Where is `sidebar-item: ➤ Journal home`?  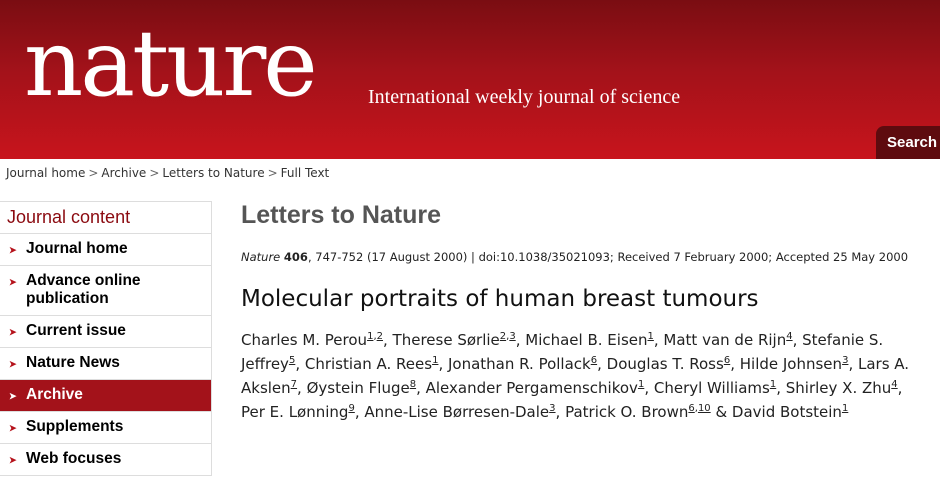
sidebar-item: ➤ Journal home is located at coordinates (106, 250).